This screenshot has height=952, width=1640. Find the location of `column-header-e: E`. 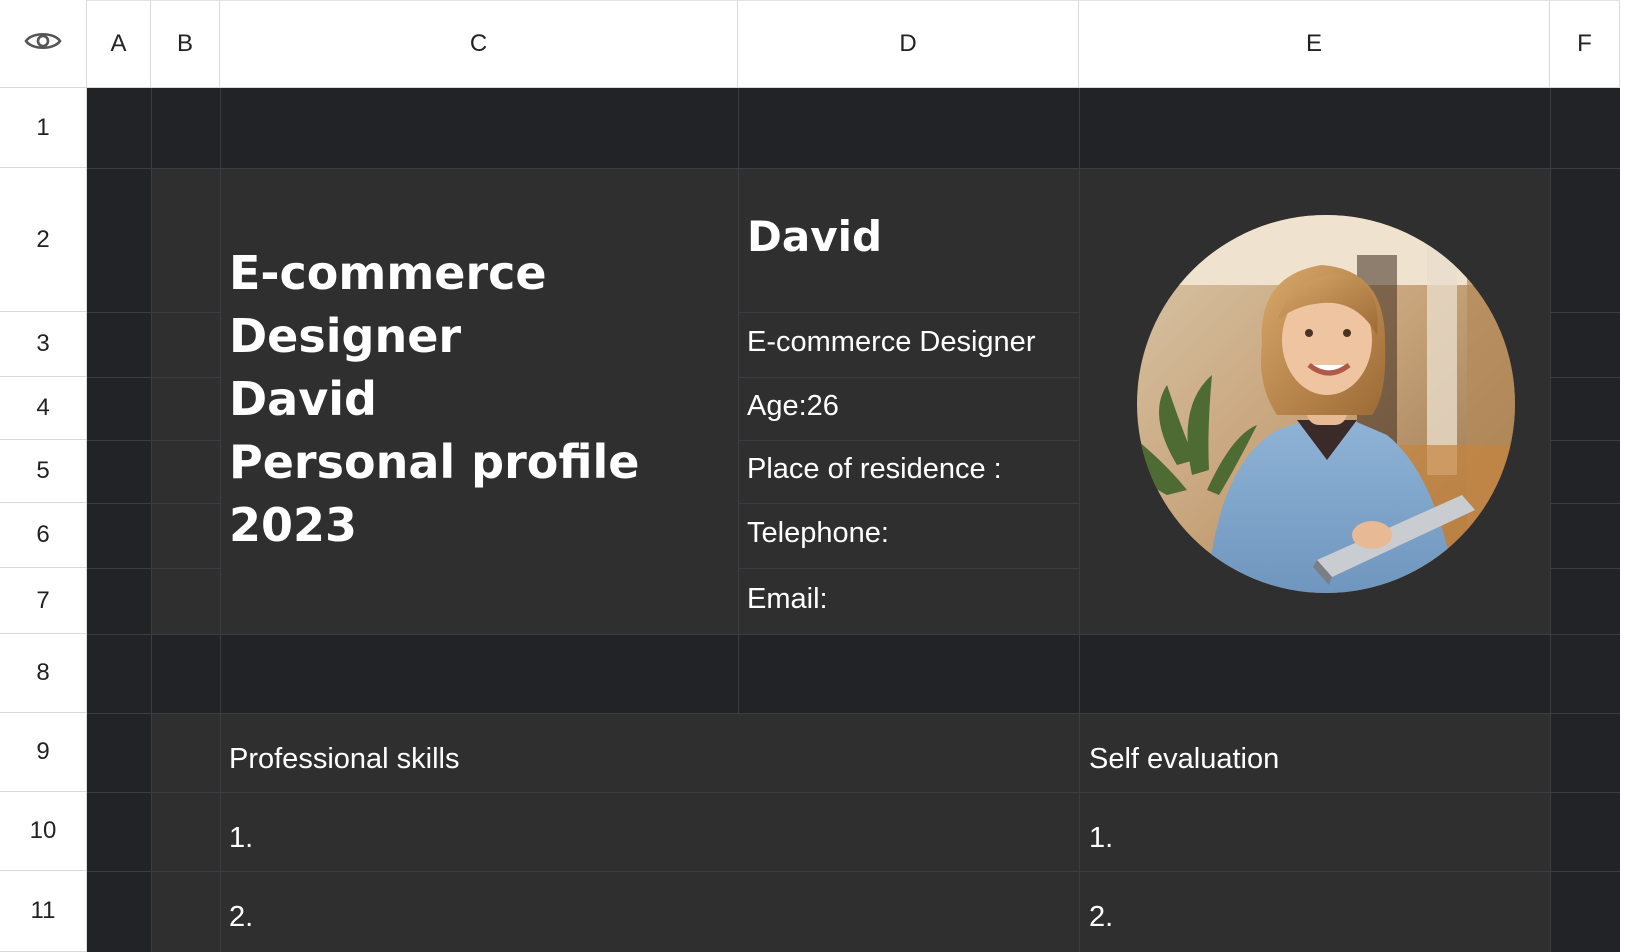

column-header-e: E is located at coordinates (1314, 44).